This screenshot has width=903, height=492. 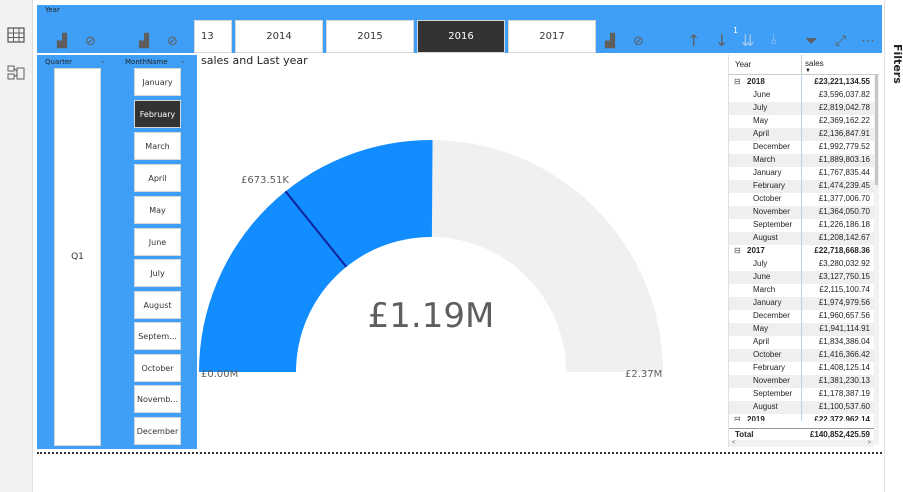 What do you see at coordinates (894, 64) in the screenshot?
I see `filters-pane-label: Filters` at bounding box center [894, 64].